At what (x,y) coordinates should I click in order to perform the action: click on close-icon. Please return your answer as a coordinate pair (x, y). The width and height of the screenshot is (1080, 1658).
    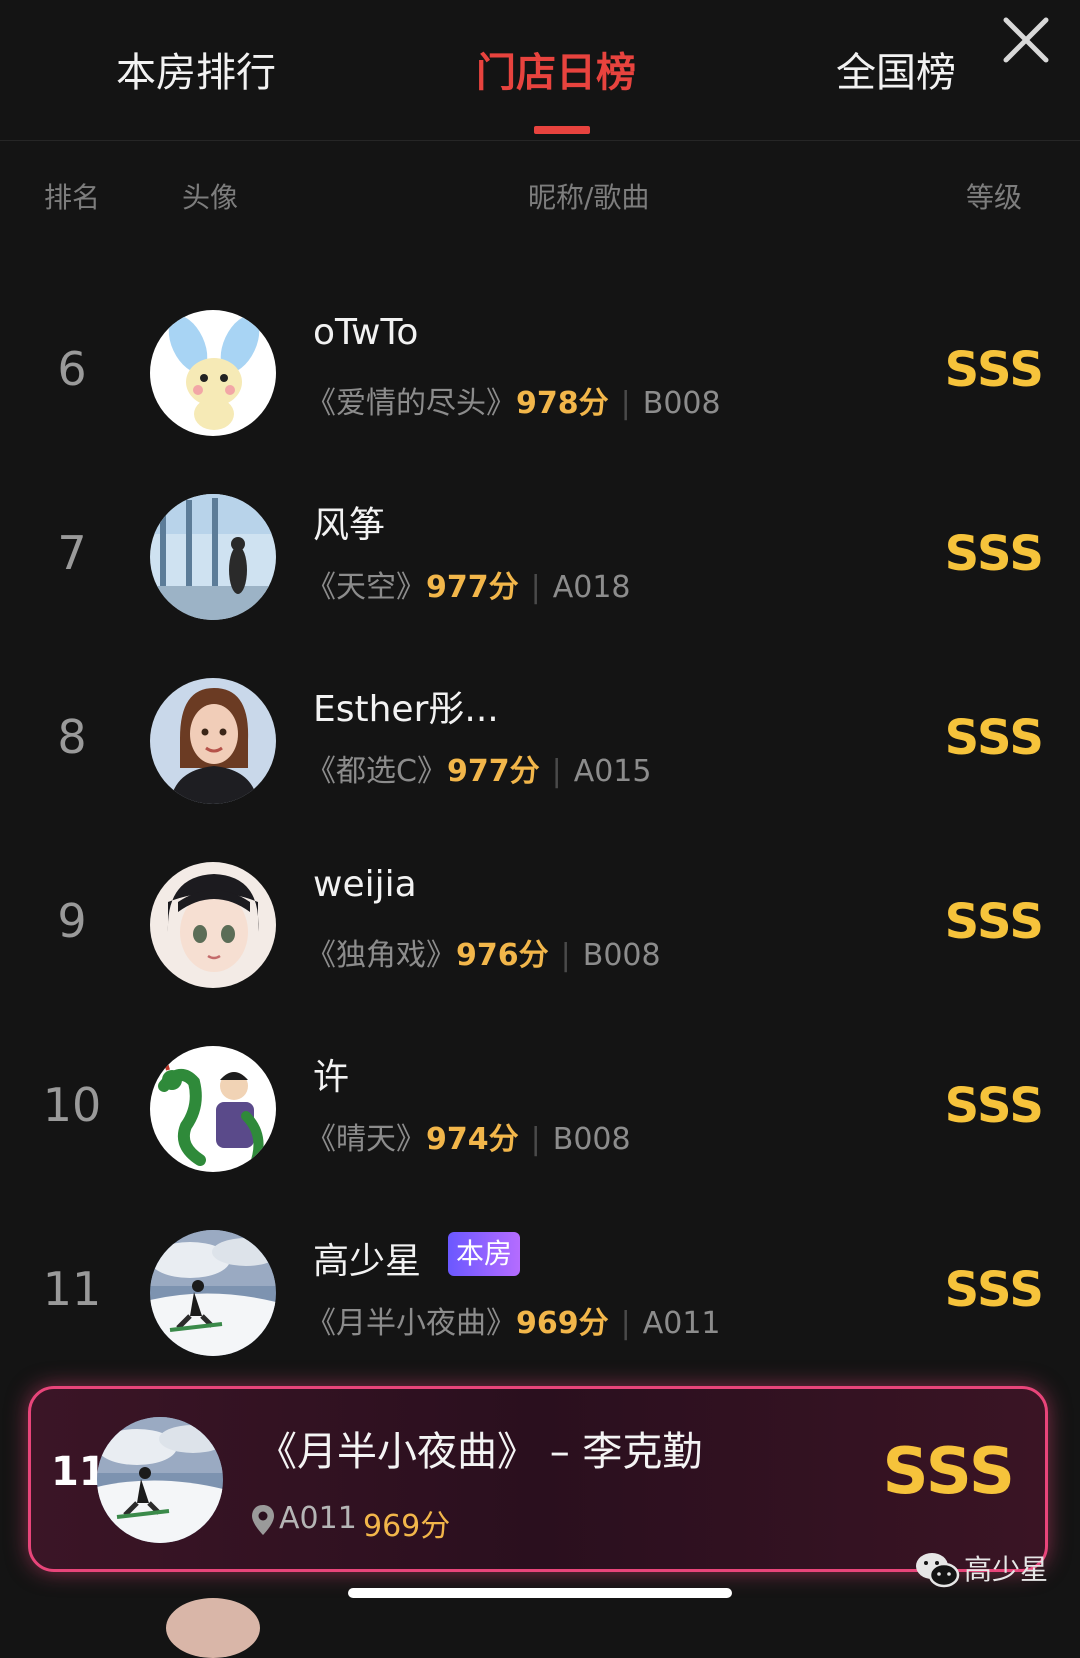
    Looking at the image, I should click on (1028, 42).